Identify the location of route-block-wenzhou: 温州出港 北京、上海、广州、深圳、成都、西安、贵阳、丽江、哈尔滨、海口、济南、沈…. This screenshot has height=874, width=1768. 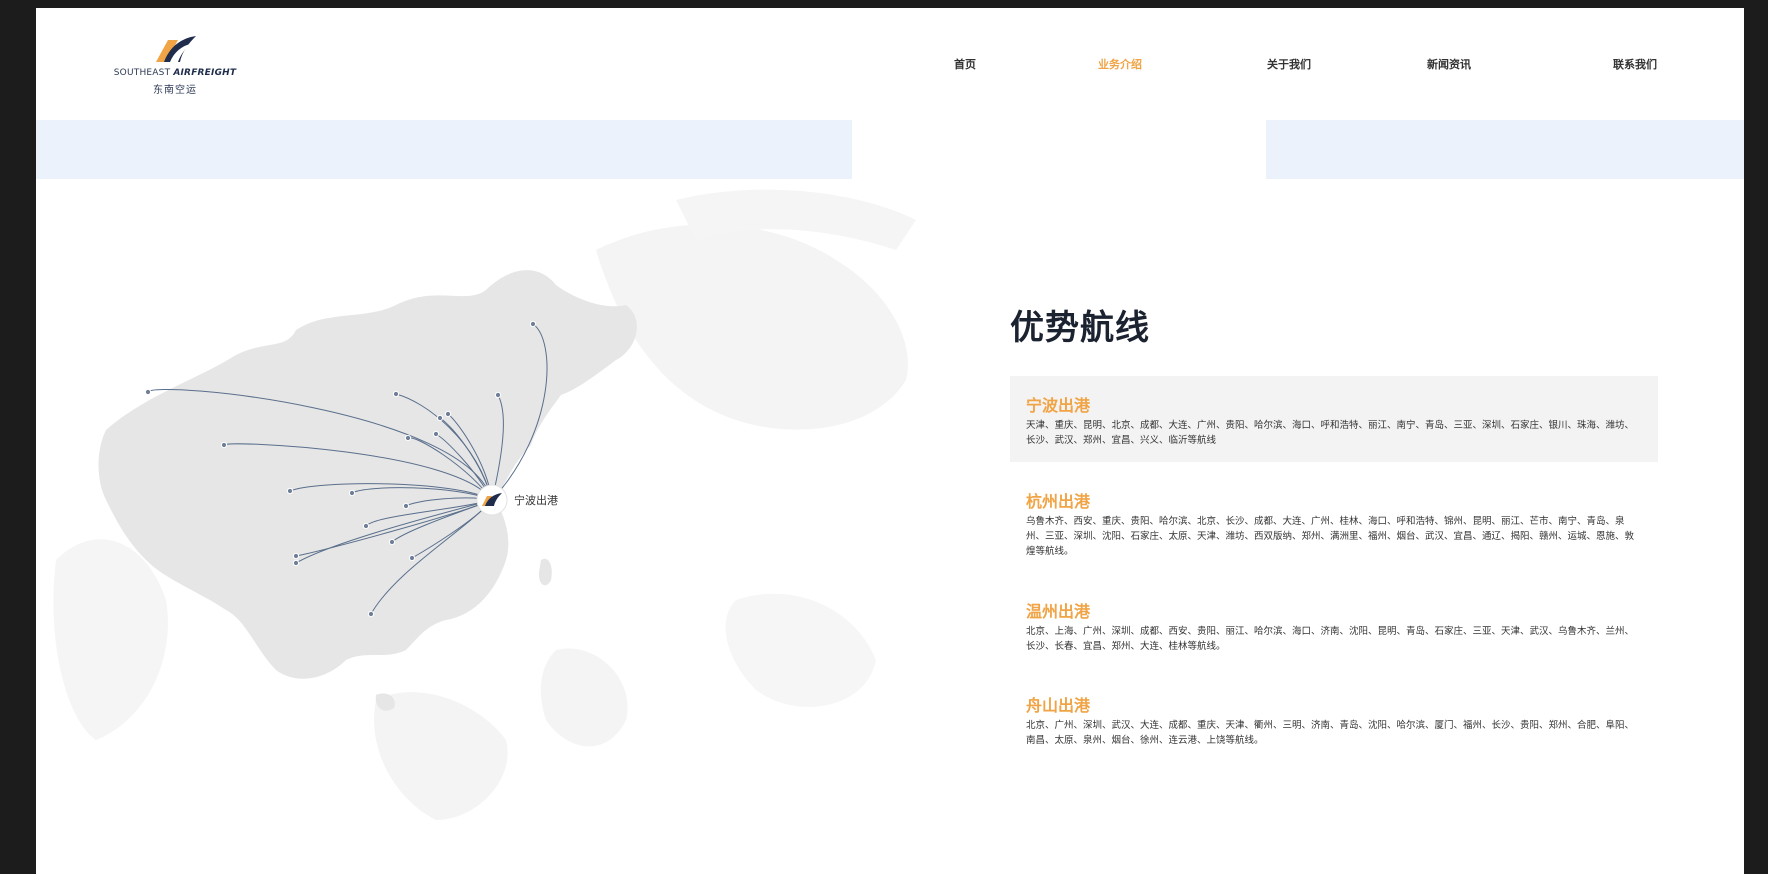
(1334, 624).